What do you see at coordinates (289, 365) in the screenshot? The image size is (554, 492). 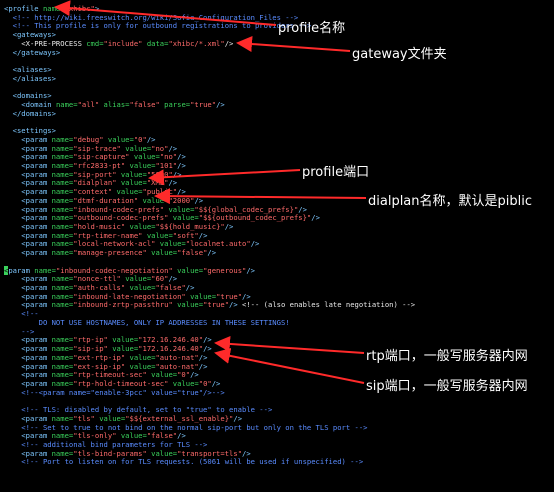 I see `arrow-sip-port` at bounding box center [289, 365].